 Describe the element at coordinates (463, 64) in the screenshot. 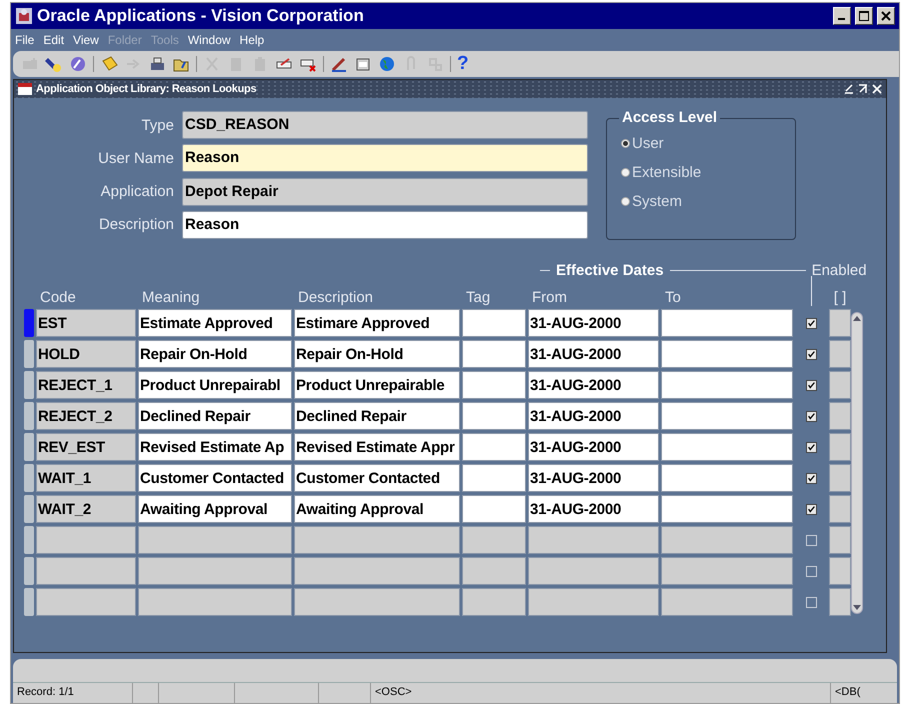

I see `help-button: ?` at that location.